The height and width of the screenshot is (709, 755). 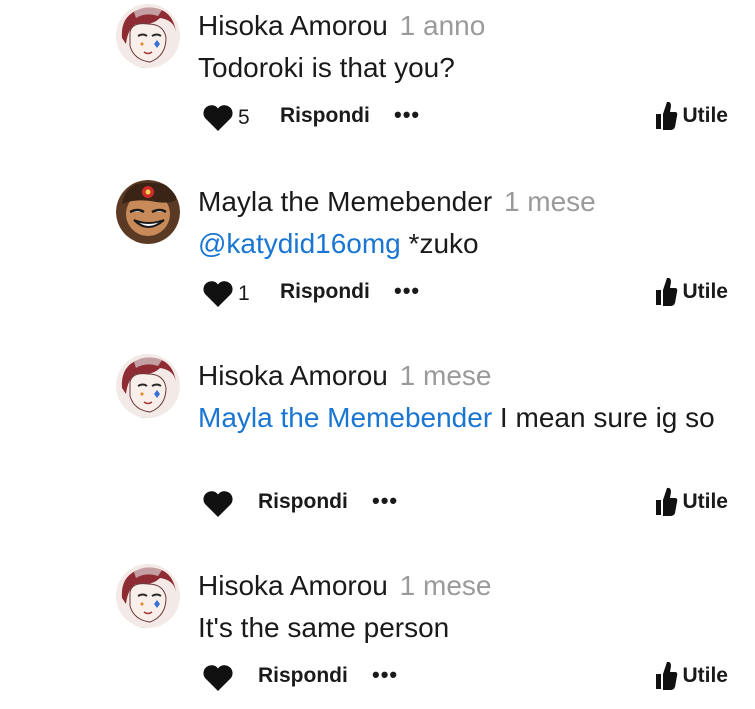 What do you see at coordinates (244, 293) in the screenshot?
I see `like-count: 1` at bounding box center [244, 293].